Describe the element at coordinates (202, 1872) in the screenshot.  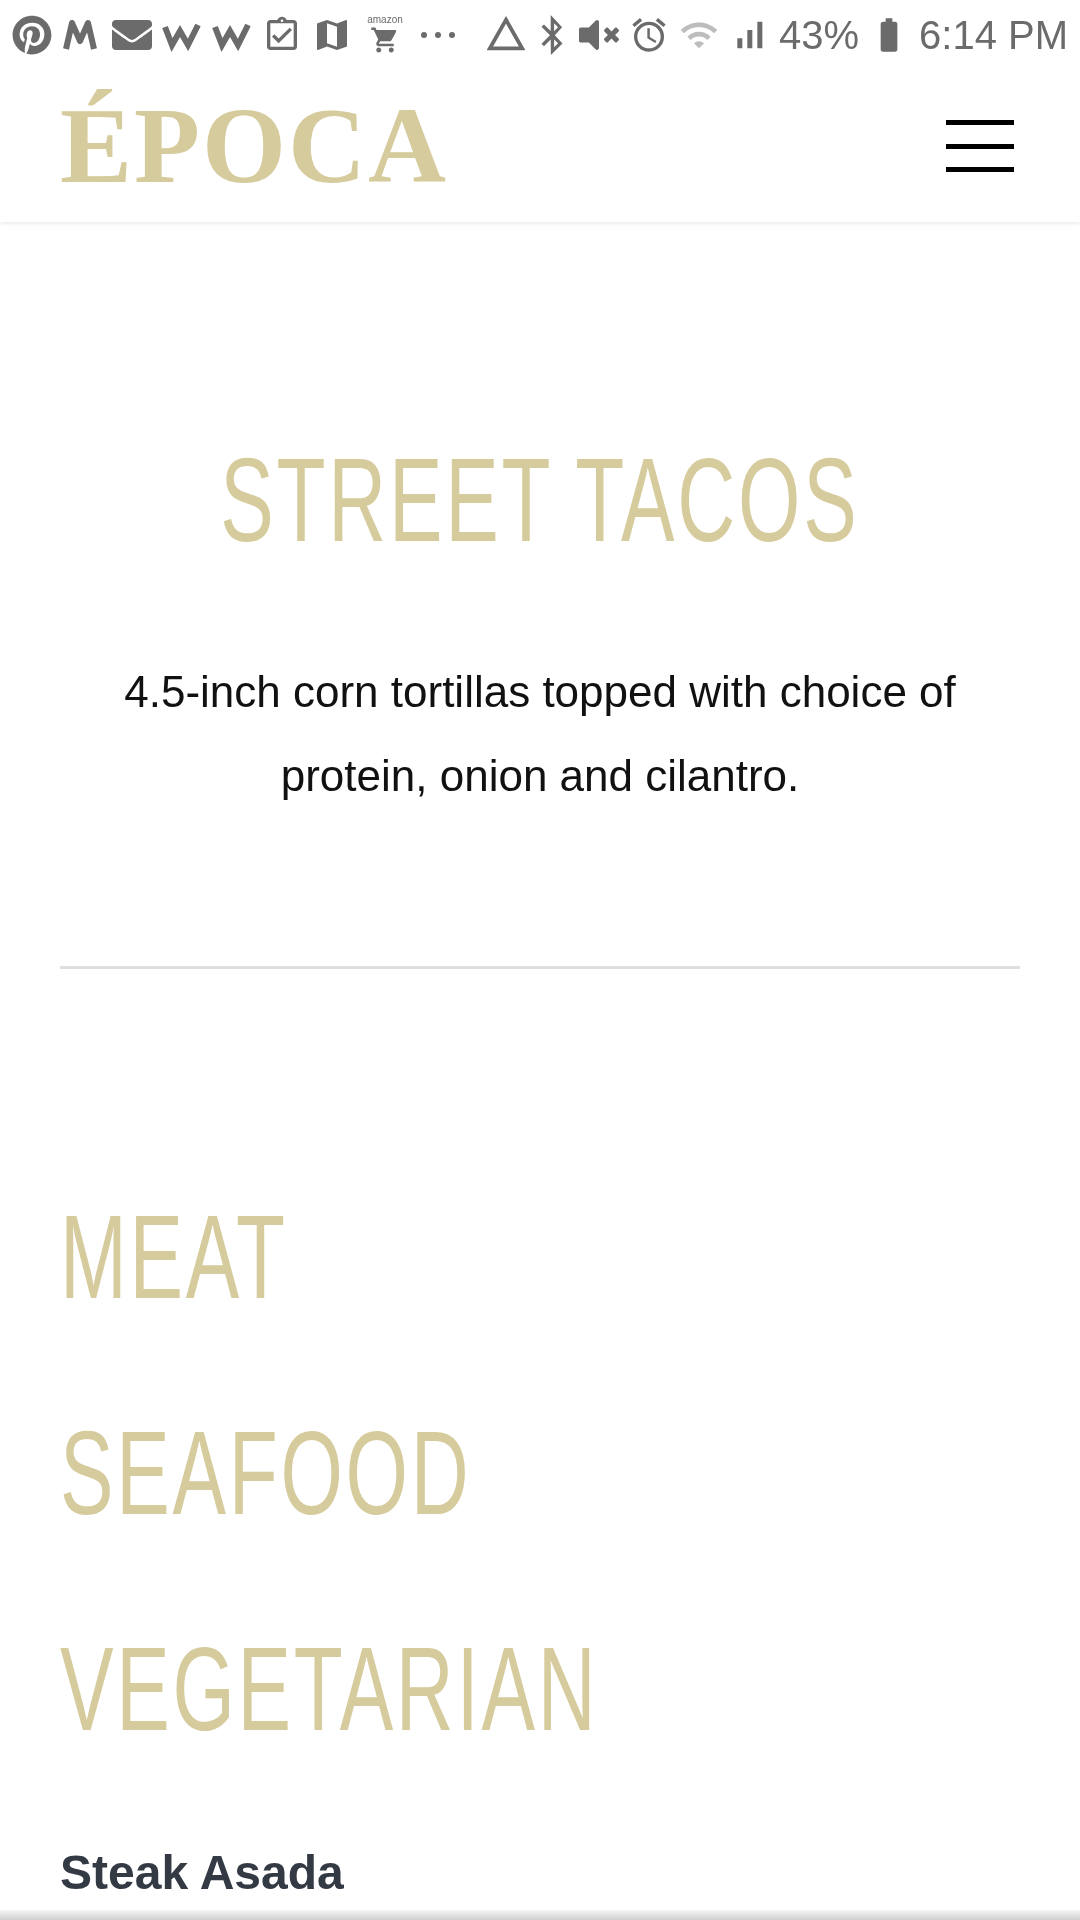
I see `menu-item-name: Steak Asada` at that location.